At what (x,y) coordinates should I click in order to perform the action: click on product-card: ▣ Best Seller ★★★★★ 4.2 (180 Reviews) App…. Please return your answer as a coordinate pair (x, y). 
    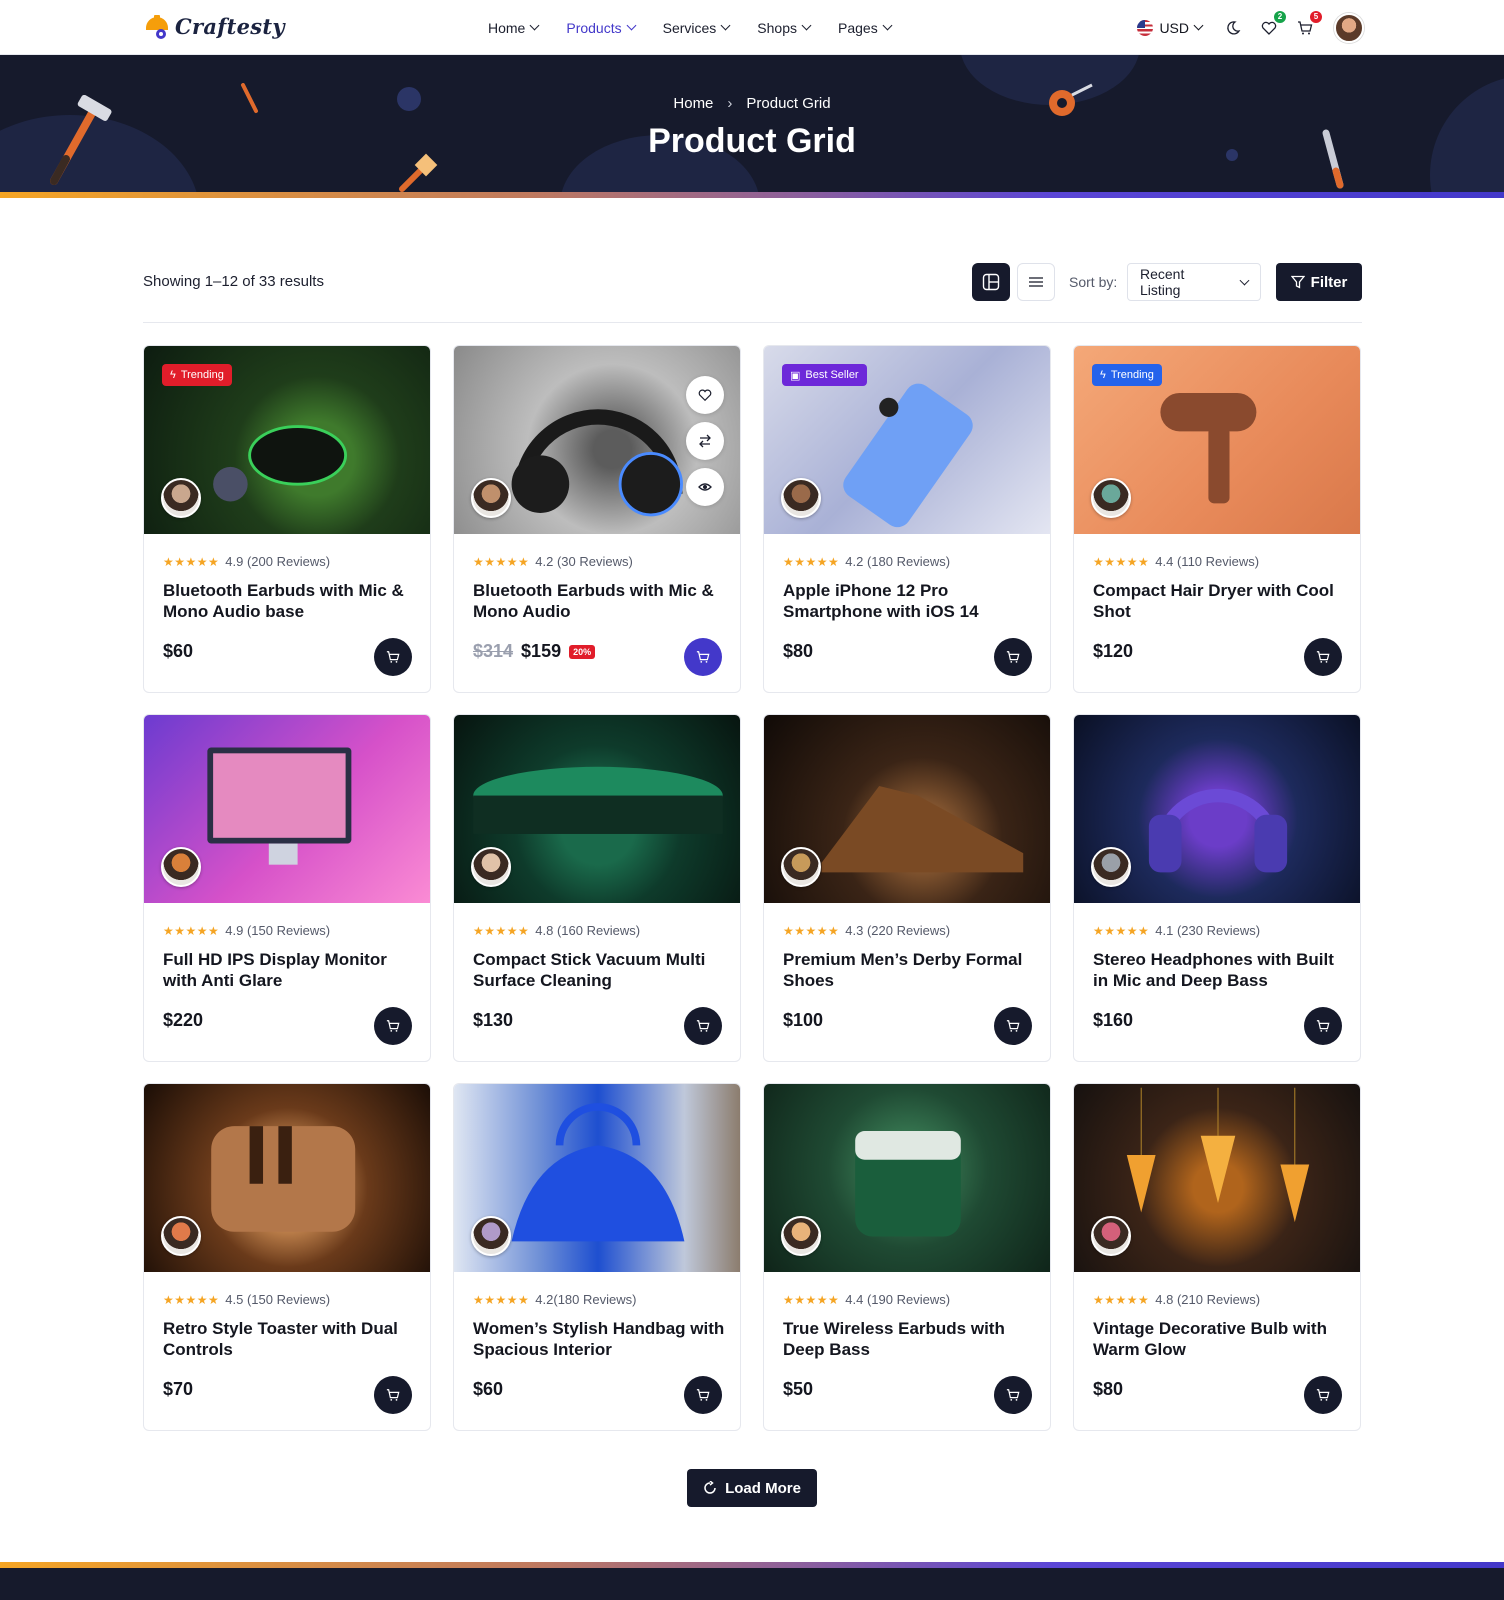
    Looking at the image, I should click on (907, 519).